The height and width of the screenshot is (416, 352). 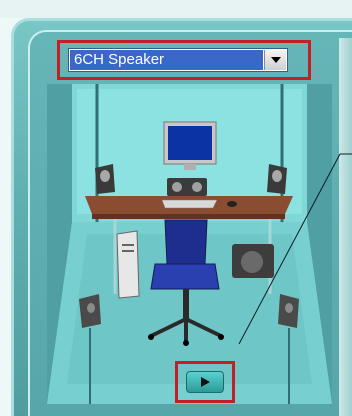 I want to click on right-edge-strip, so click(x=345, y=227).